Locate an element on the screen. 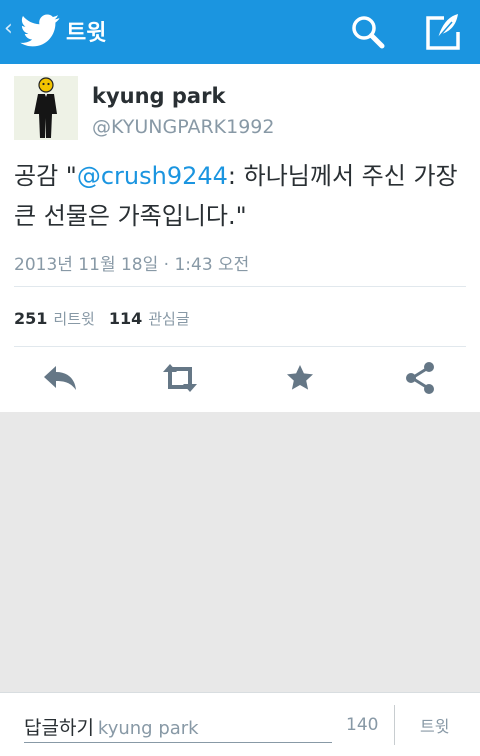  reply-button is located at coordinates (60, 378).